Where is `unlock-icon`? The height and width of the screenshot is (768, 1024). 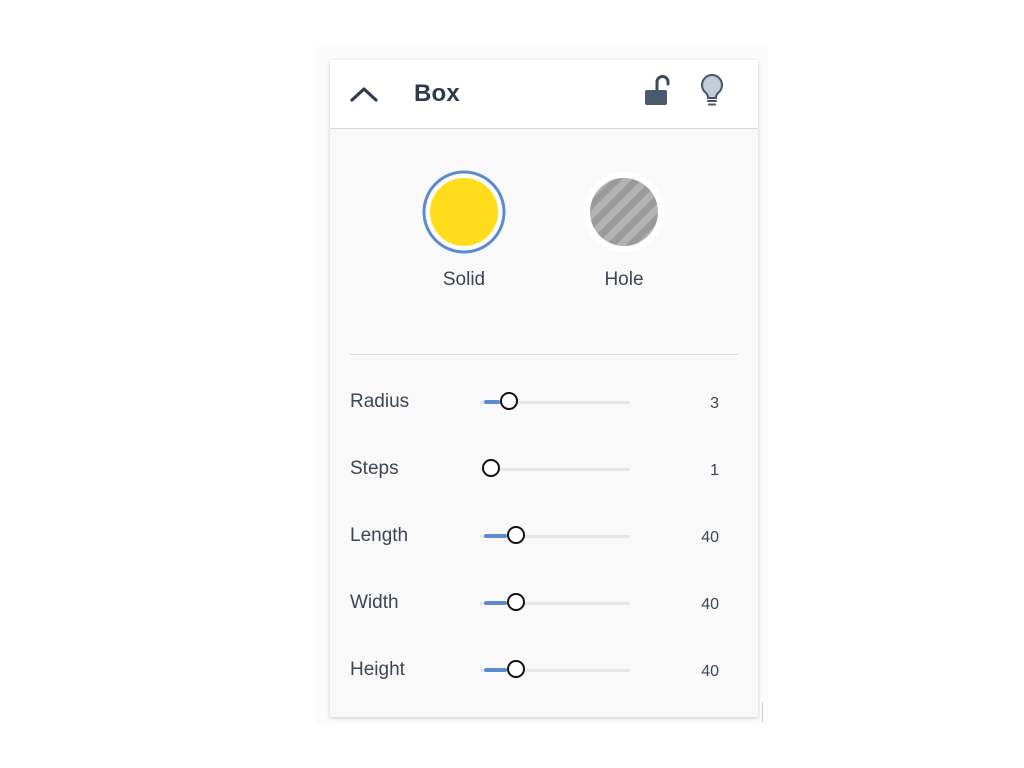
unlock-icon is located at coordinates (657, 90).